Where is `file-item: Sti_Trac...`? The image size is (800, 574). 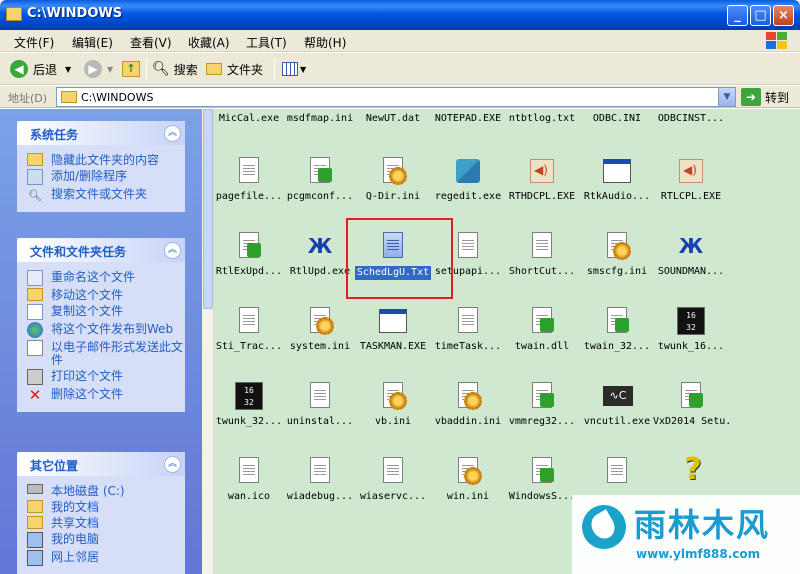
file-item: Sti_Trac... is located at coordinates (249, 328).